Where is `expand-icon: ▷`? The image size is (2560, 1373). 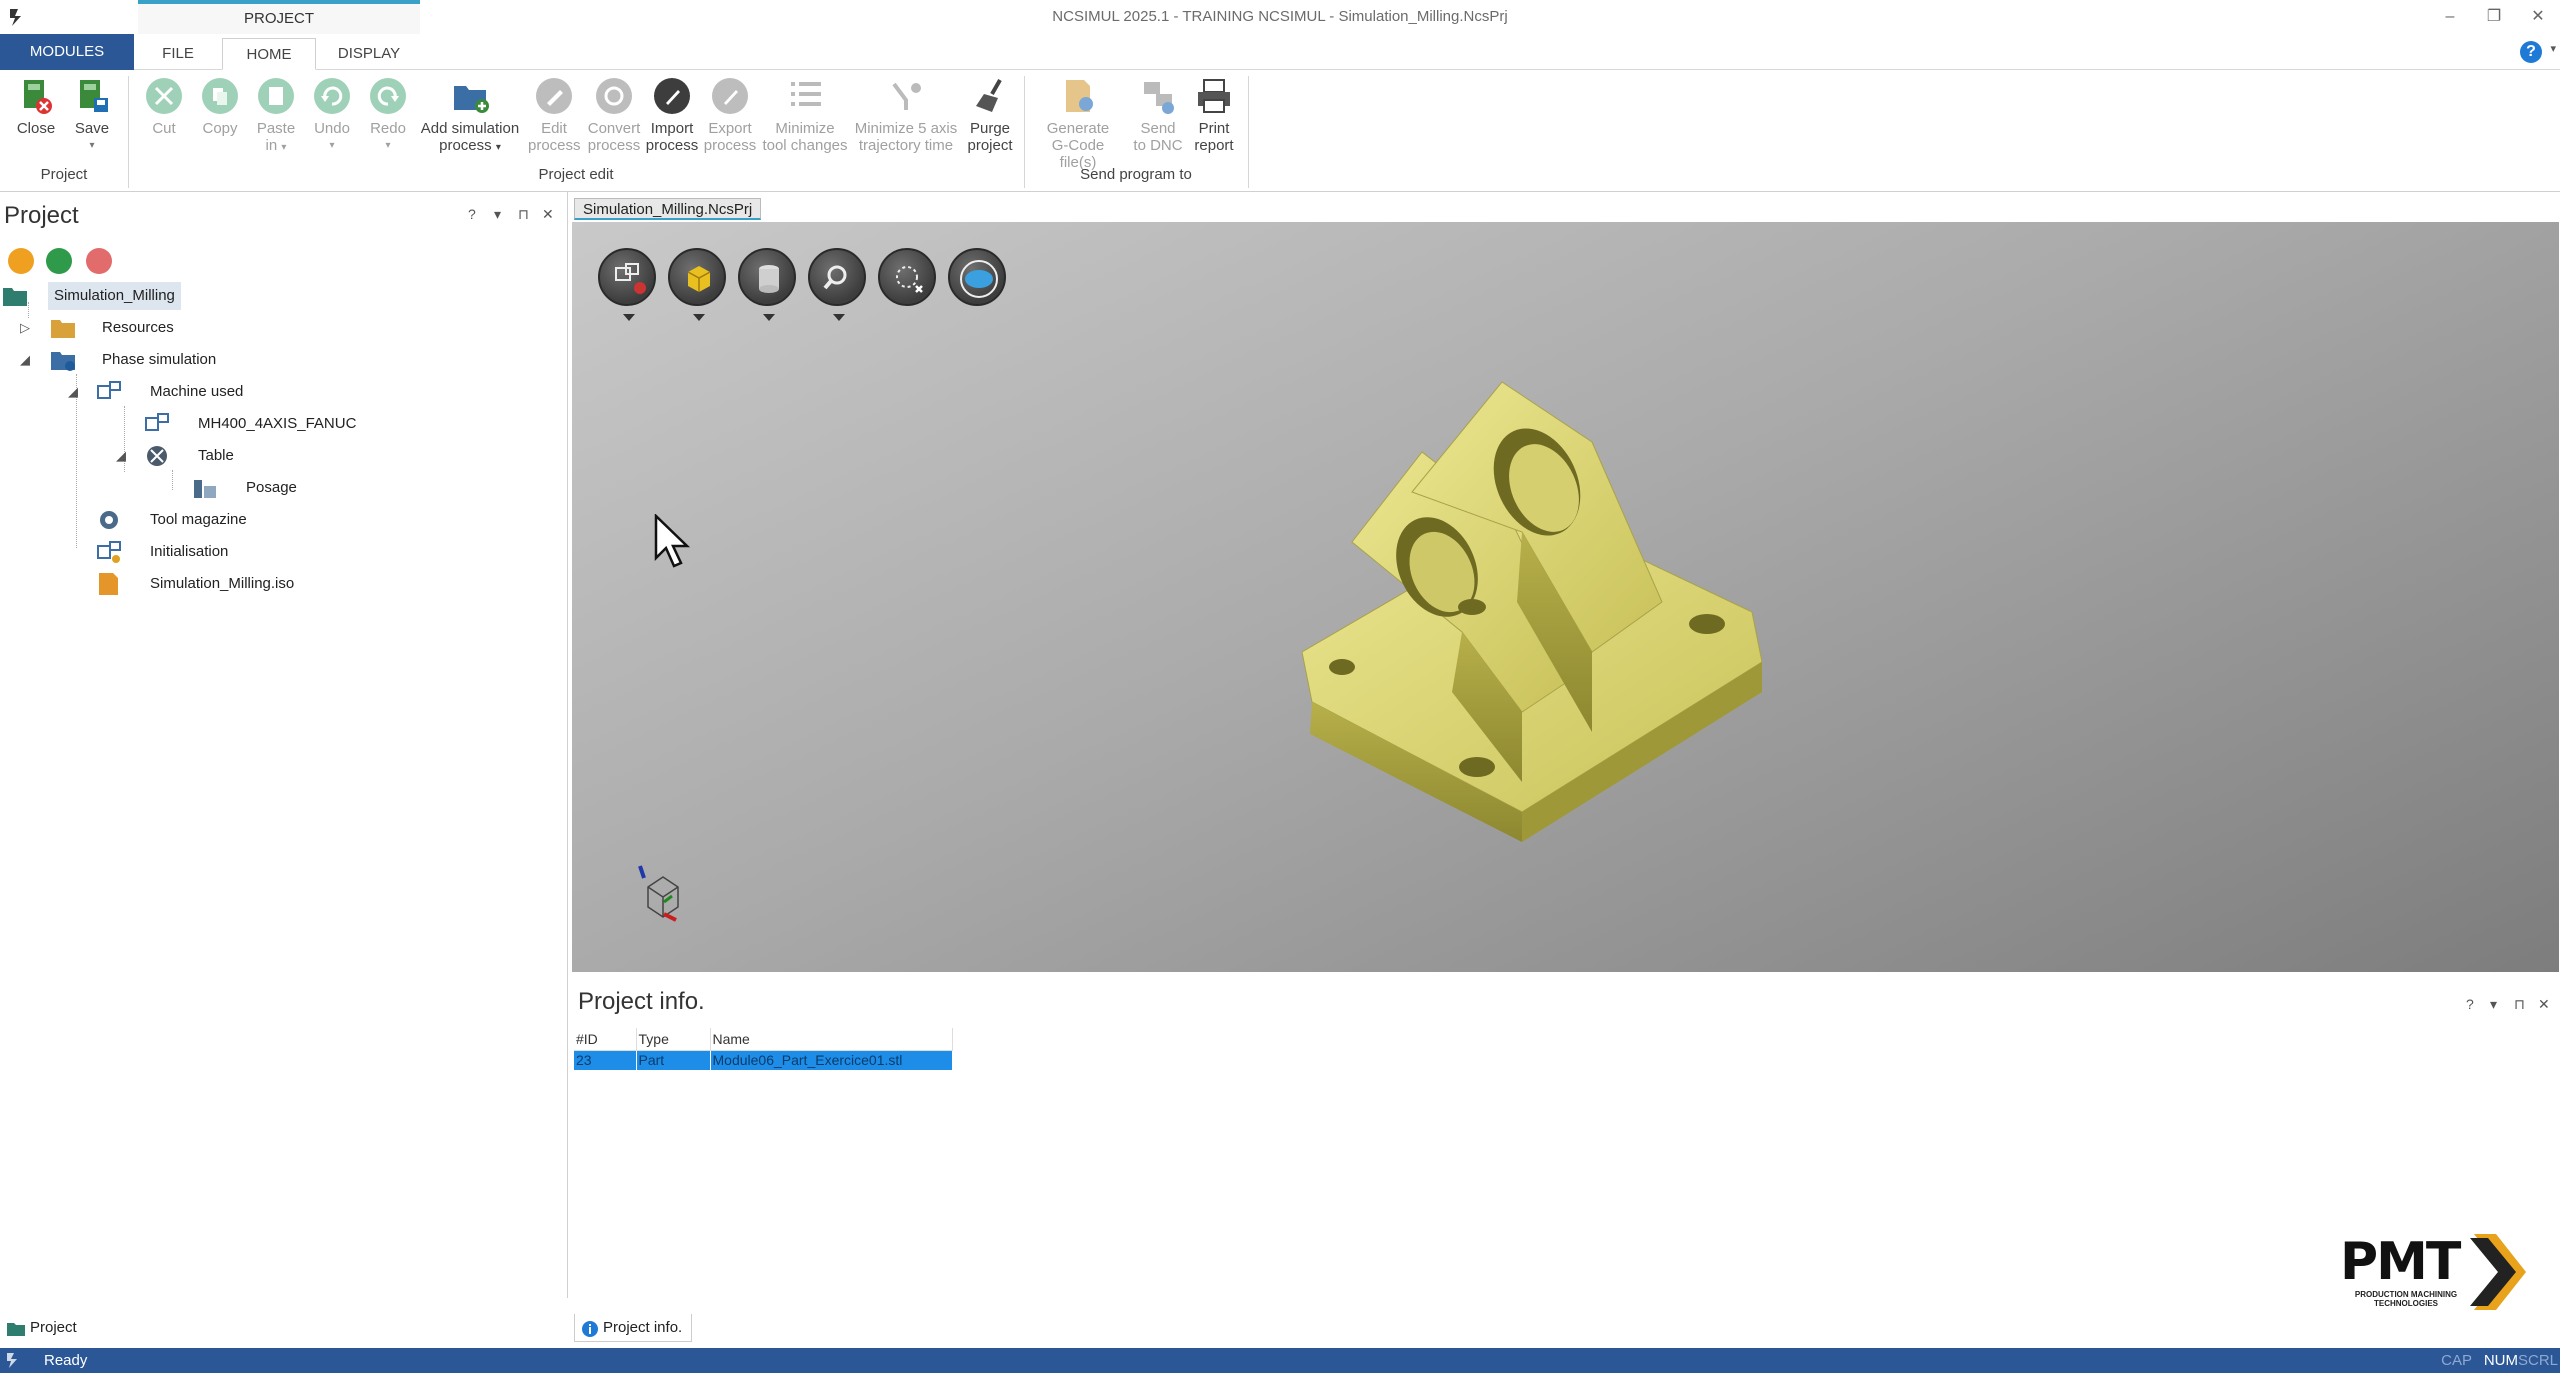
expand-icon: ▷ is located at coordinates (25, 328).